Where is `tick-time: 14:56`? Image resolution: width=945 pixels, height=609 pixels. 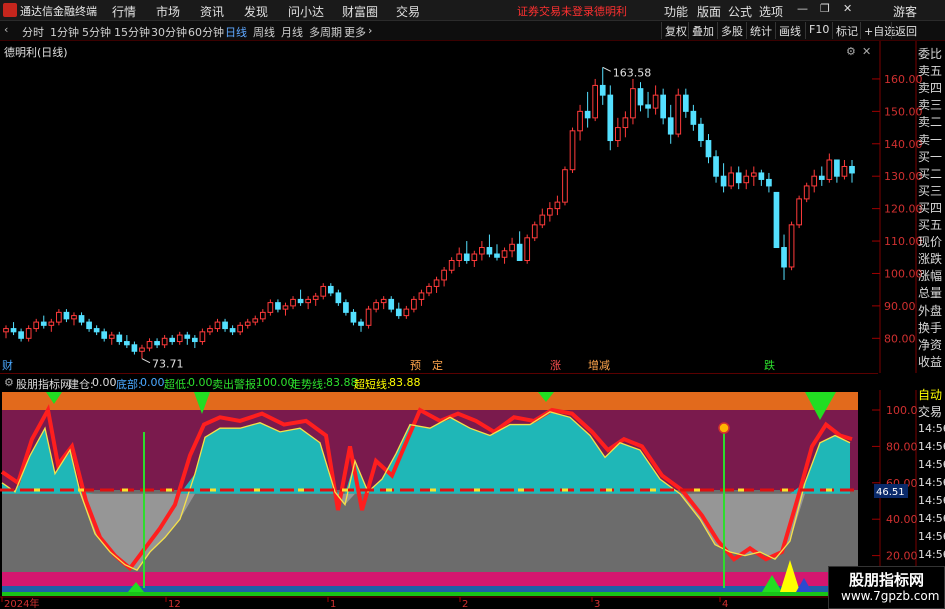 tick-time: 14:56 is located at coordinates (931, 536).